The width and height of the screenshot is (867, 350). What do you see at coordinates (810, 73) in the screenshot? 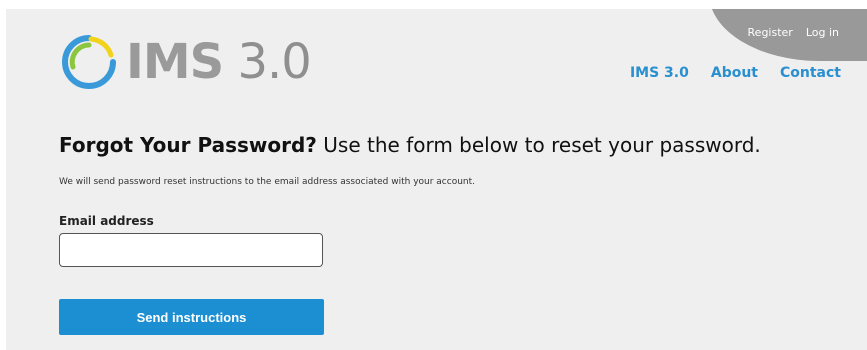
I see `nav-contact: Contact` at bounding box center [810, 73].